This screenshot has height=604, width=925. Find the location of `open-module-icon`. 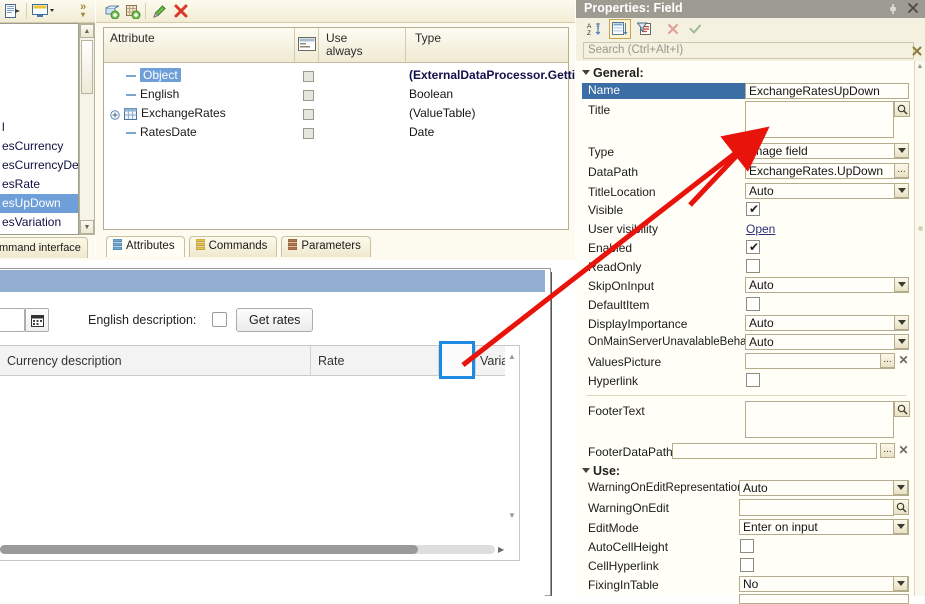

open-module-icon is located at coordinates (12, 11).